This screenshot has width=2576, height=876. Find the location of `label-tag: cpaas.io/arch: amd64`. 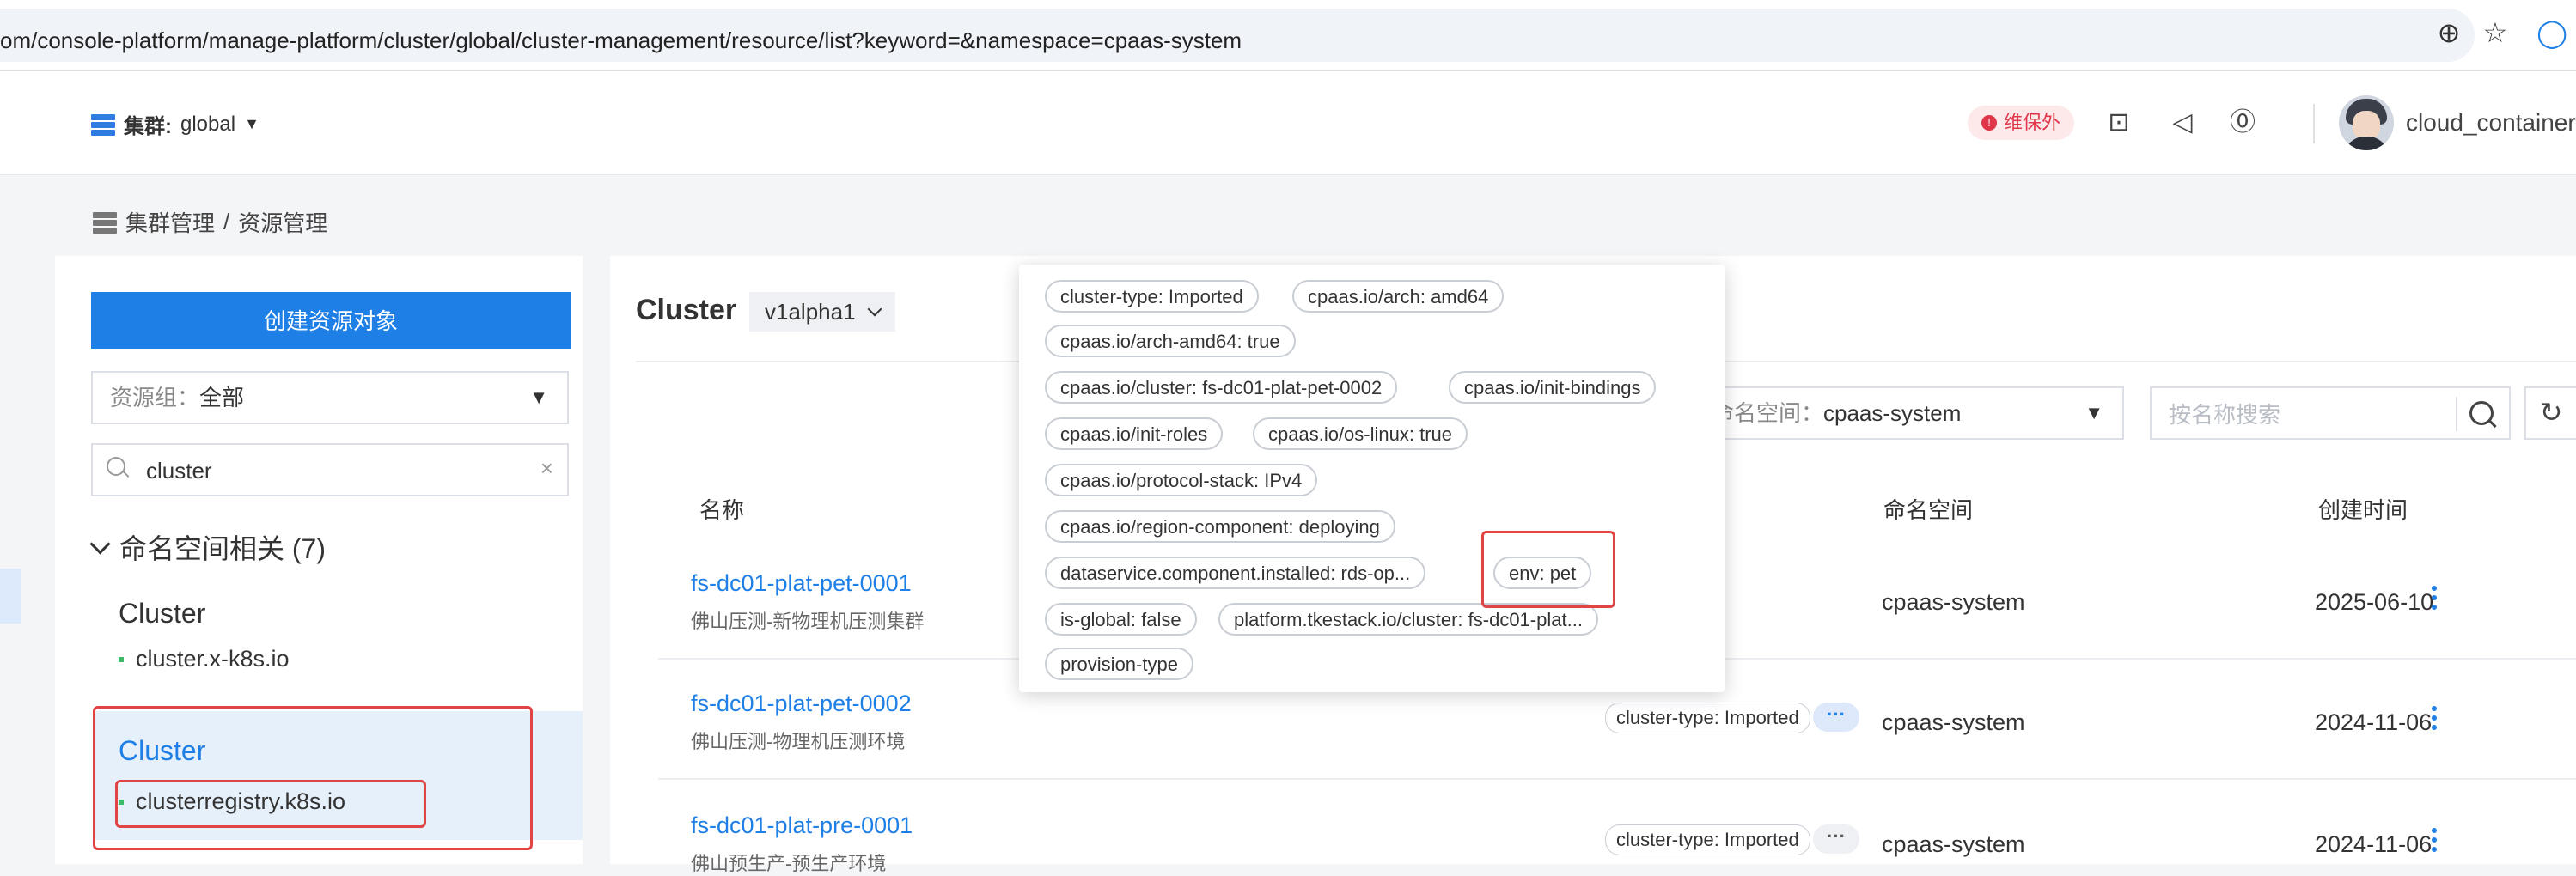

label-tag: cpaas.io/arch: amd64 is located at coordinates (1398, 296).